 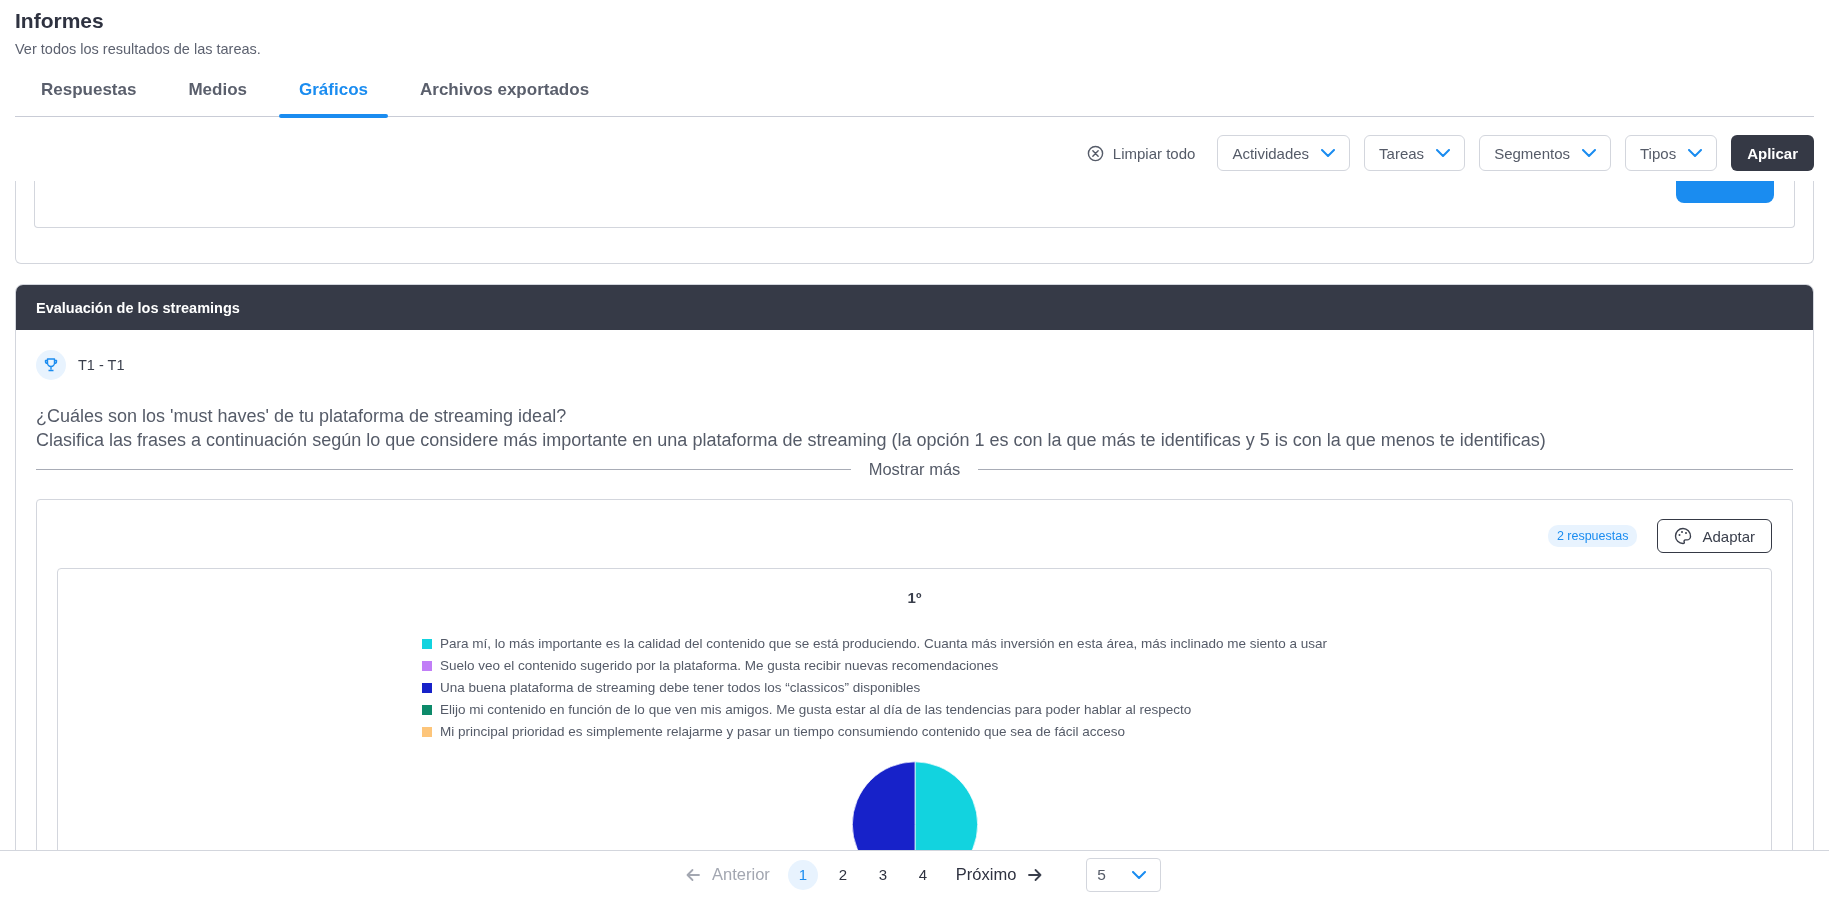 What do you see at coordinates (1772, 153) in the screenshot?
I see `apply-button: Aplicar` at bounding box center [1772, 153].